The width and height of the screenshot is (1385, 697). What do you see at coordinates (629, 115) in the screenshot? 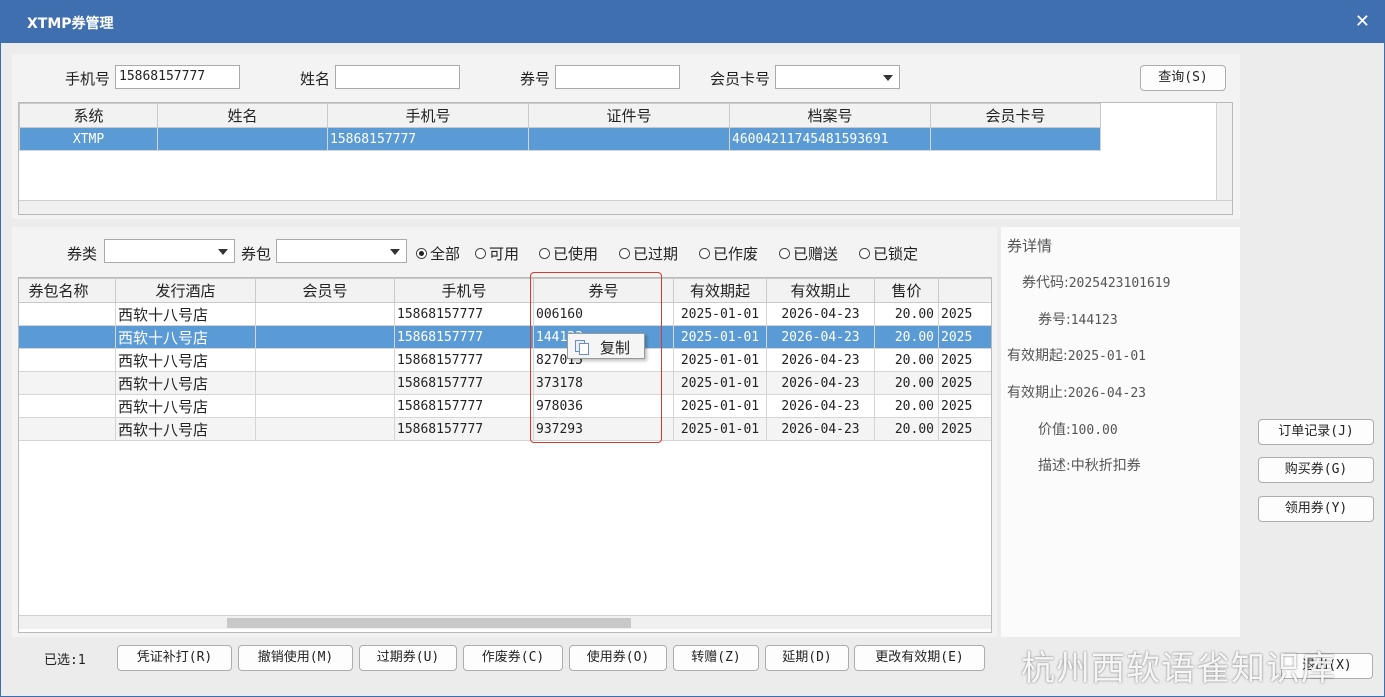
I see `member-col-header: 证件号` at bounding box center [629, 115].